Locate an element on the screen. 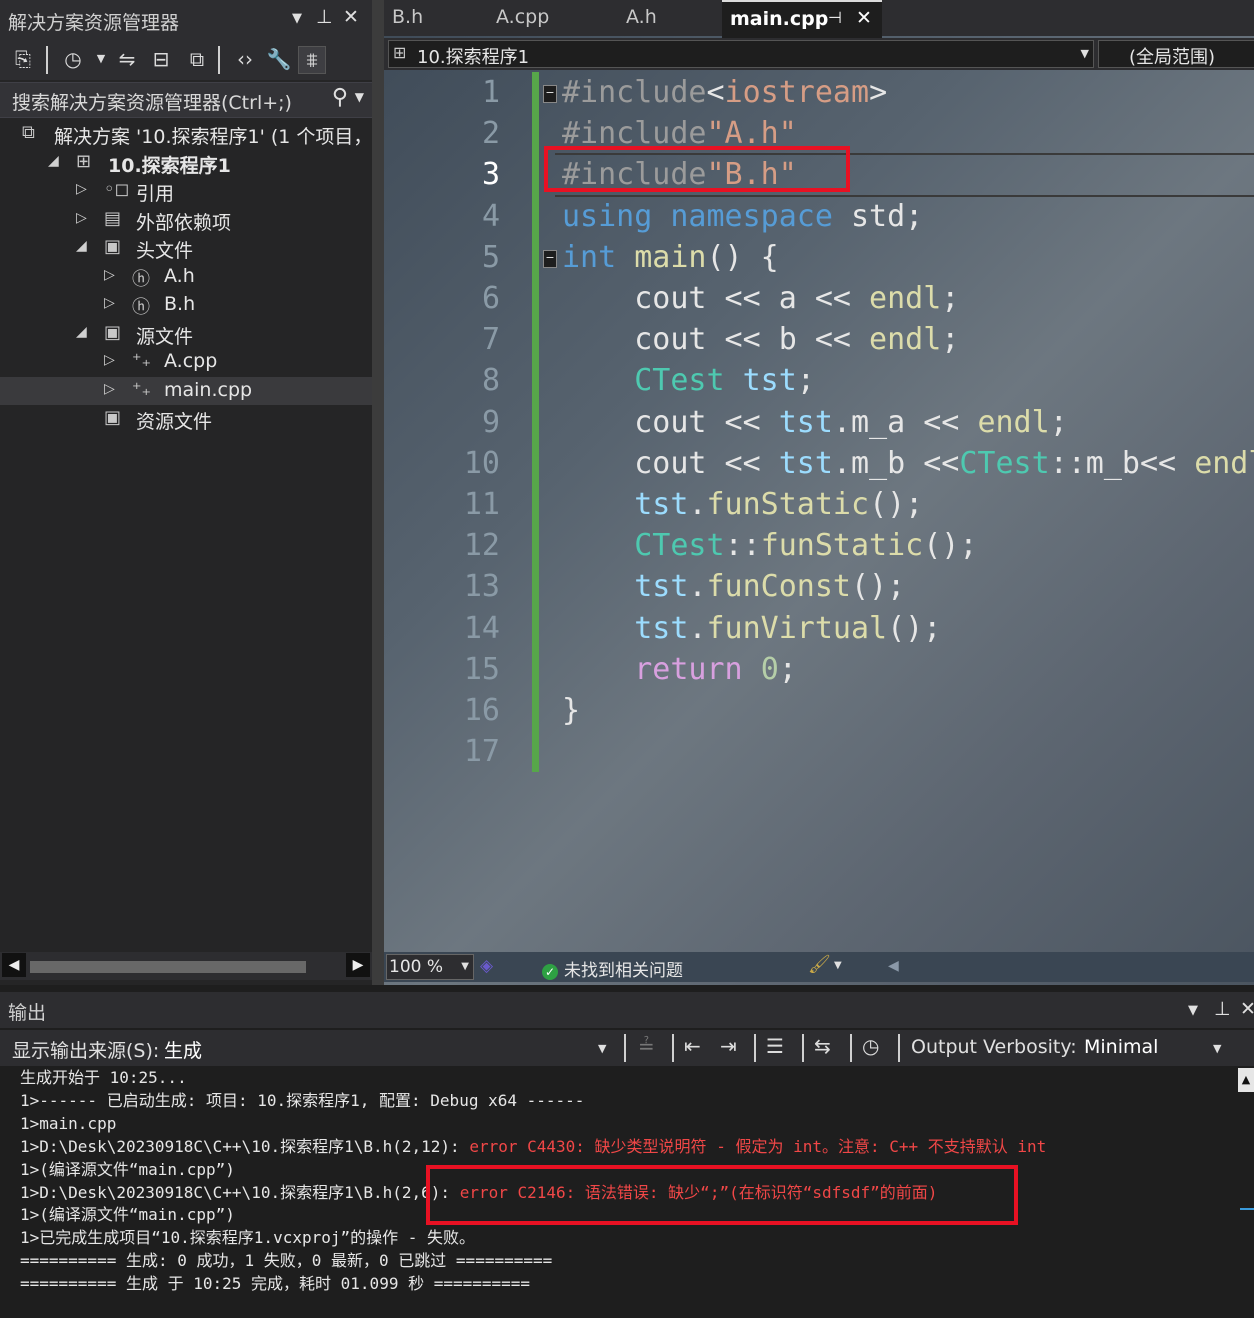  sync-icon: ⇋ is located at coordinates (127, 59).